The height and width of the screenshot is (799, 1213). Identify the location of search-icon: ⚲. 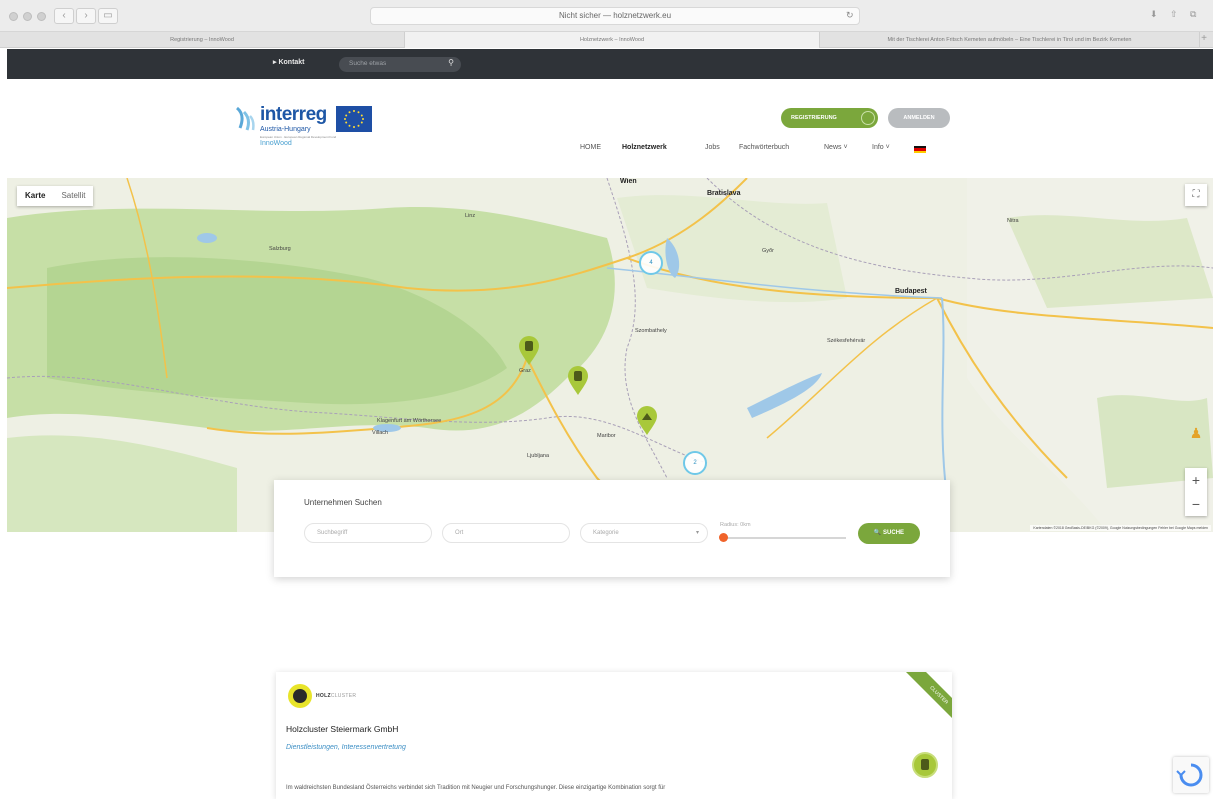
(451, 62).